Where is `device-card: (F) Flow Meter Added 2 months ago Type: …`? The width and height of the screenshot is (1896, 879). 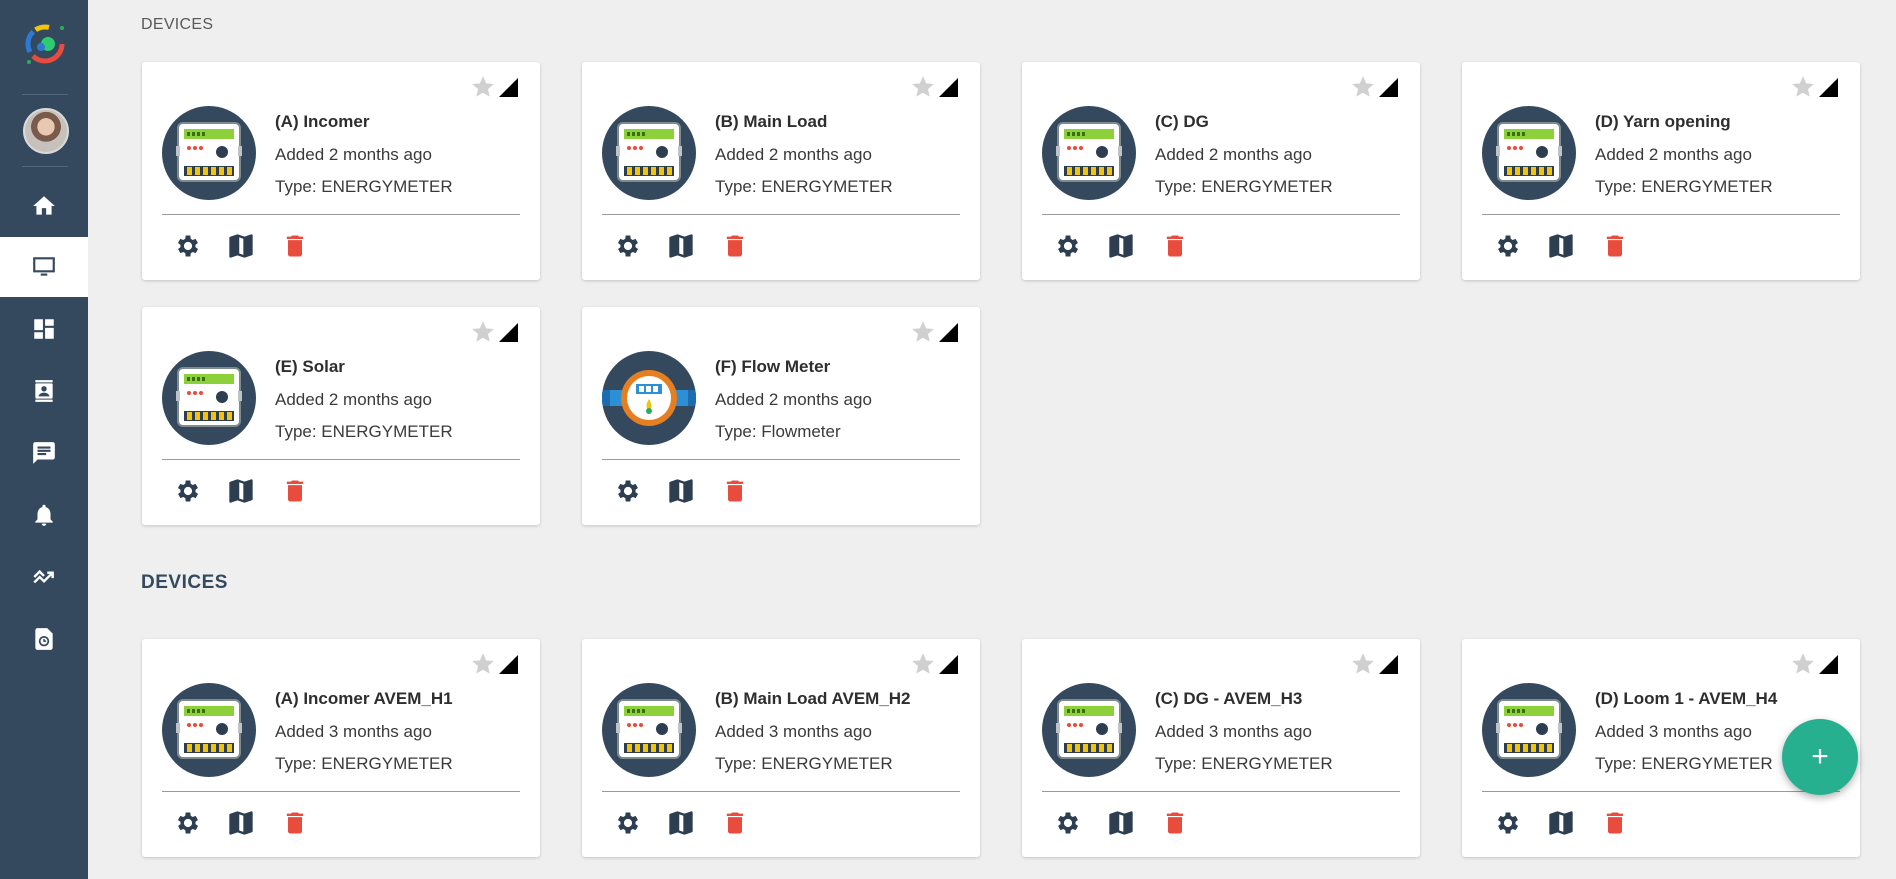 device-card: (F) Flow Meter Added 2 months ago Type: … is located at coordinates (781, 416).